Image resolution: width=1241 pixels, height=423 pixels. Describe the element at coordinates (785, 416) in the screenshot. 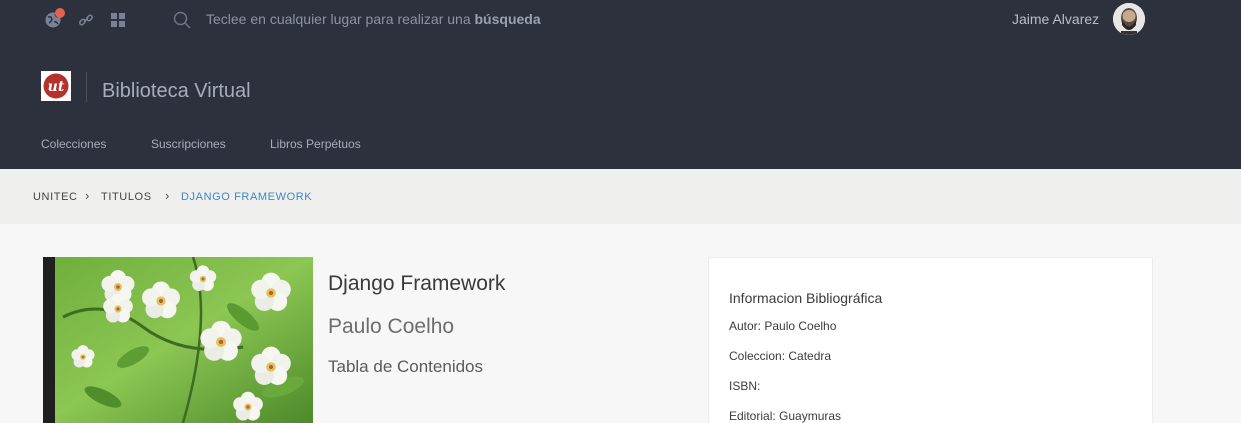

I see `info-publisher: Editorial: Guaymuras` at that location.